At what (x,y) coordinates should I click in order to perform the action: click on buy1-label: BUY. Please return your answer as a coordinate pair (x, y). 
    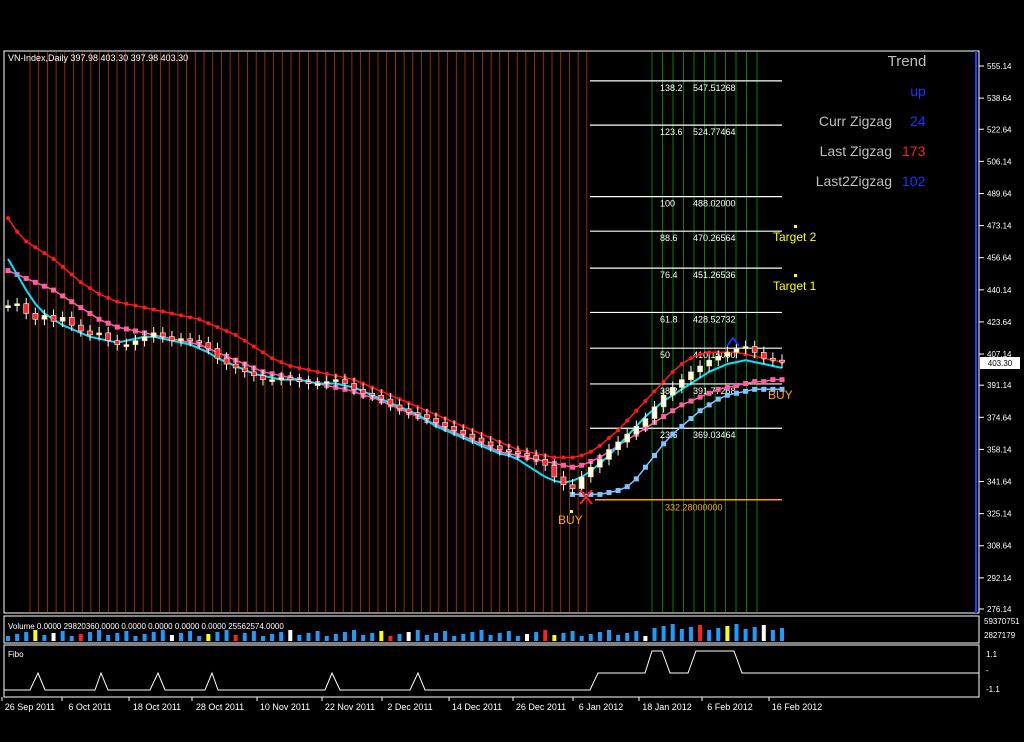
    Looking at the image, I should click on (570, 520).